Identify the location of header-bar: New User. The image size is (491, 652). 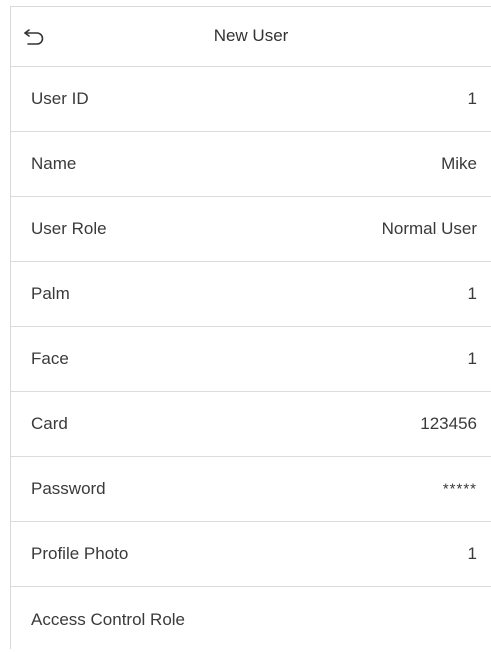
(251, 37).